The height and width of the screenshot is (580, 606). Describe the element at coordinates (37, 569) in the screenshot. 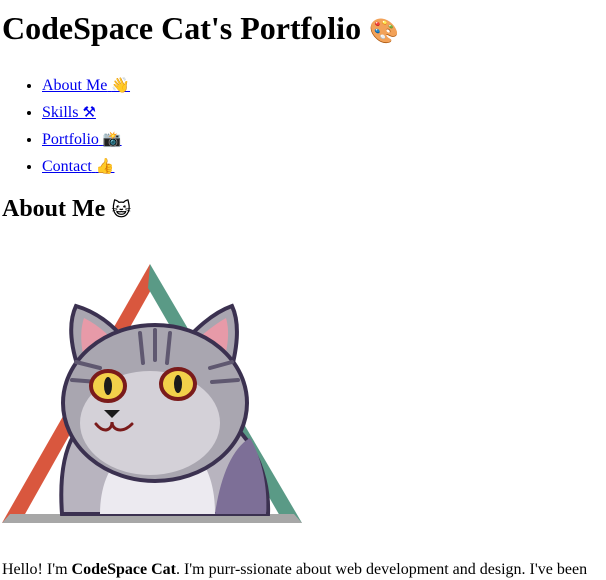

I see `about-intro-prefix: Hello! I'm` at that location.